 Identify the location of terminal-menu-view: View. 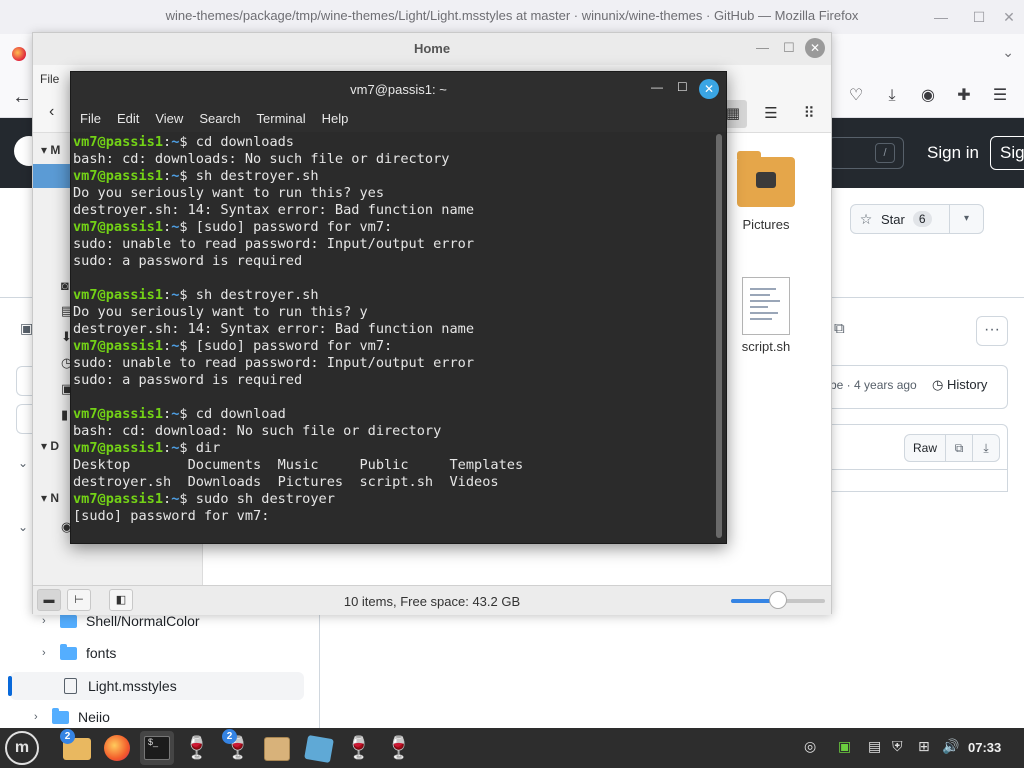
(169, 119).